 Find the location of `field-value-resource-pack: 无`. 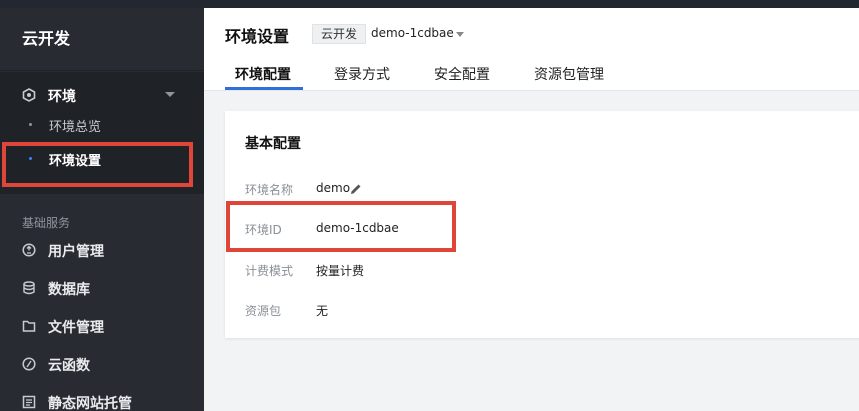

field-value-resource-pack: 无 is located at coordinates (322, 311).